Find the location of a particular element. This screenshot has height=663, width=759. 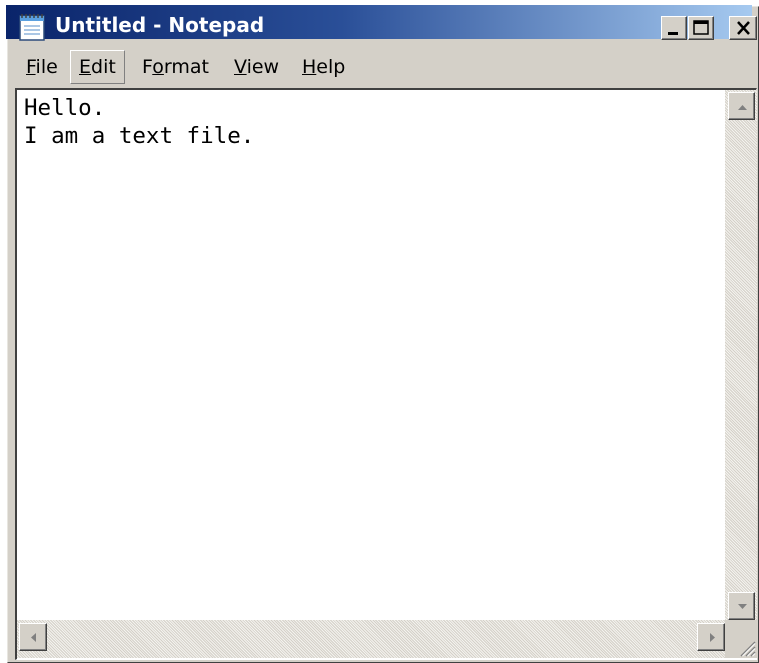

menu-format-prefix: F is located at coordinates (147, 67).